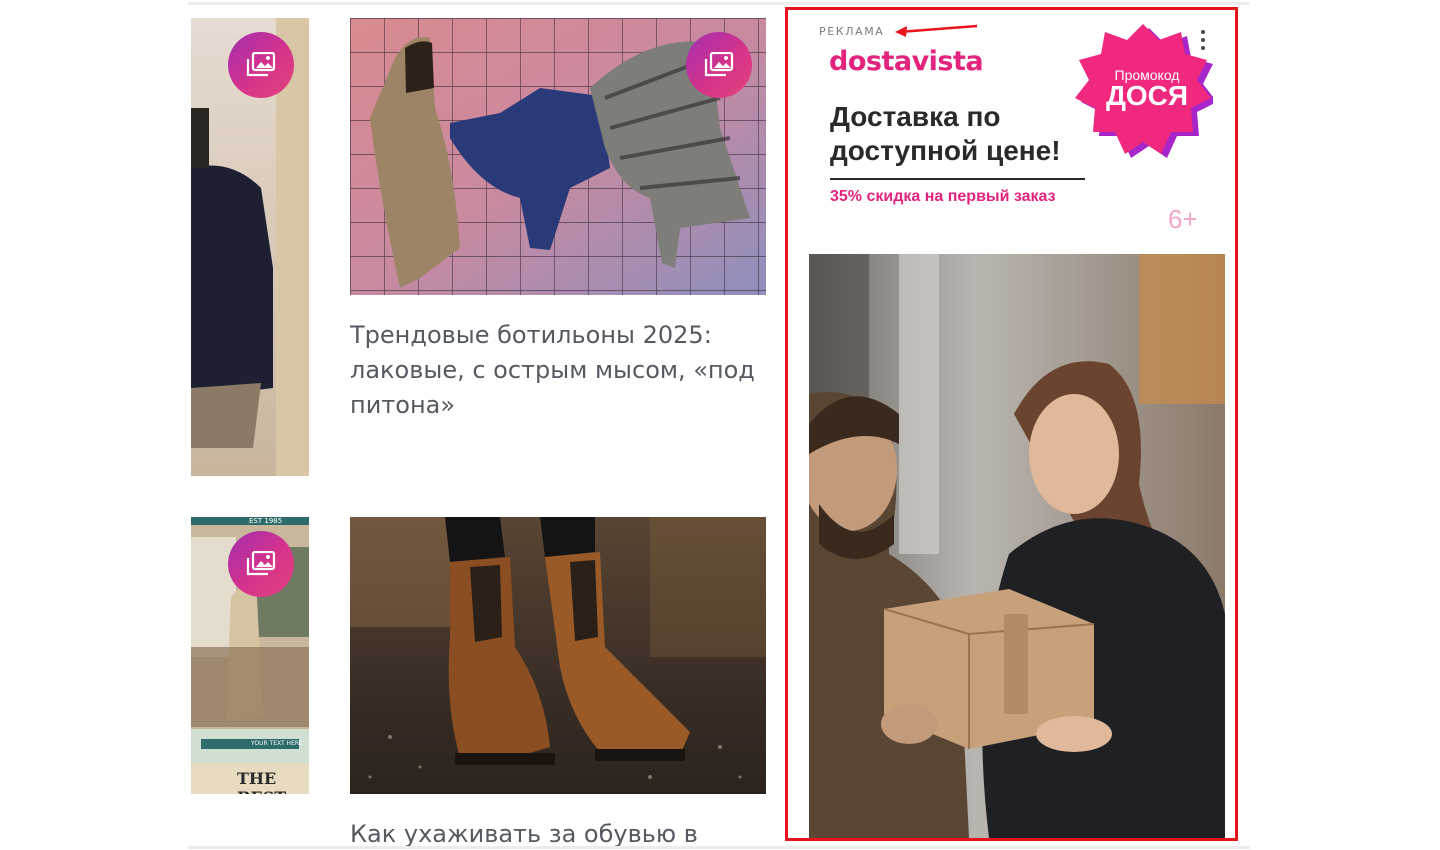 The width and height of the screenshot is (1440, 850). I want to click on article-image-chelsea-boots, so click(558, 655).